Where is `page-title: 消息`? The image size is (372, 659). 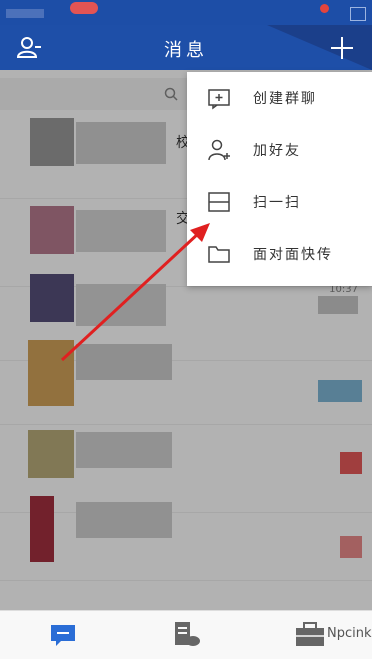
page-title: 消息 is located at coordinates (186, 50).